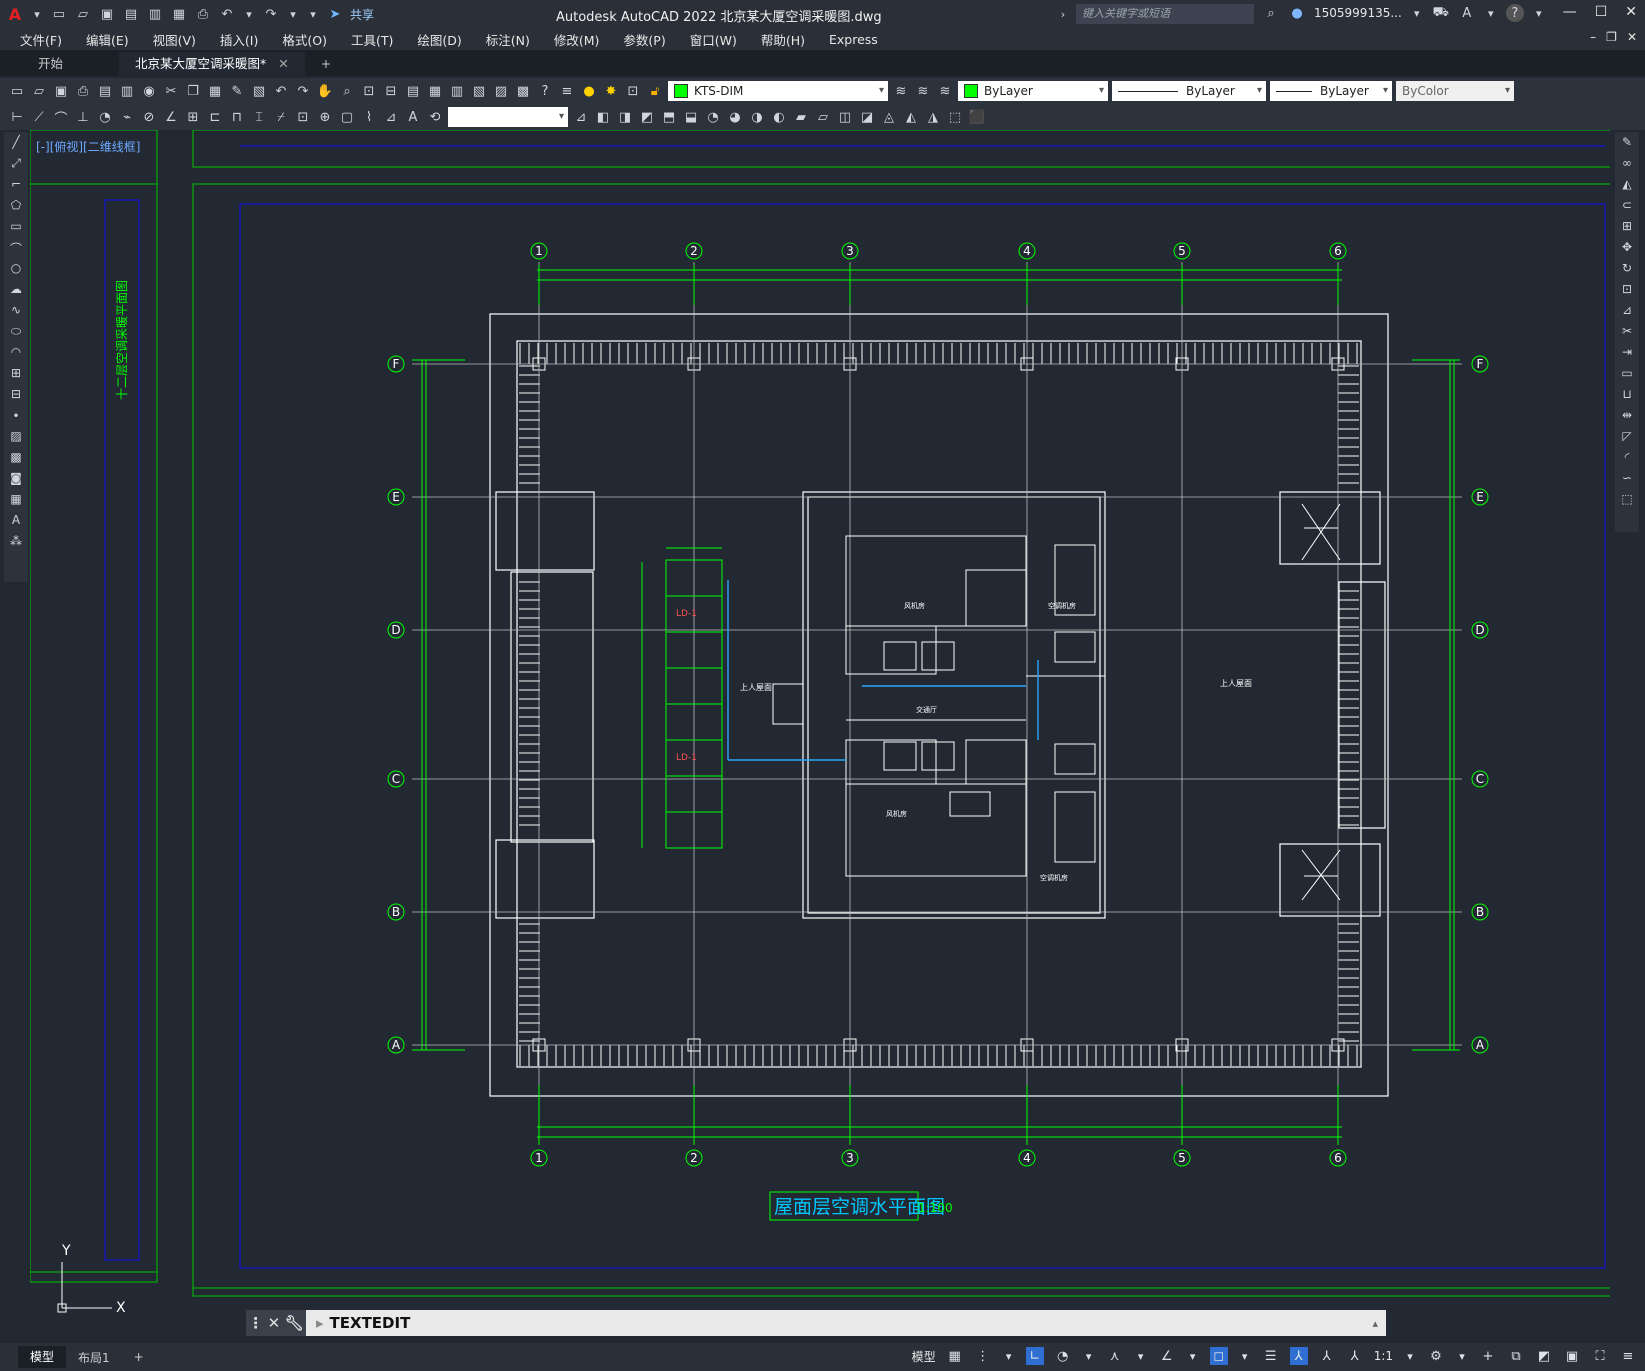  I want to click on color-dropdown: ByLayer, so click(1033, 91).